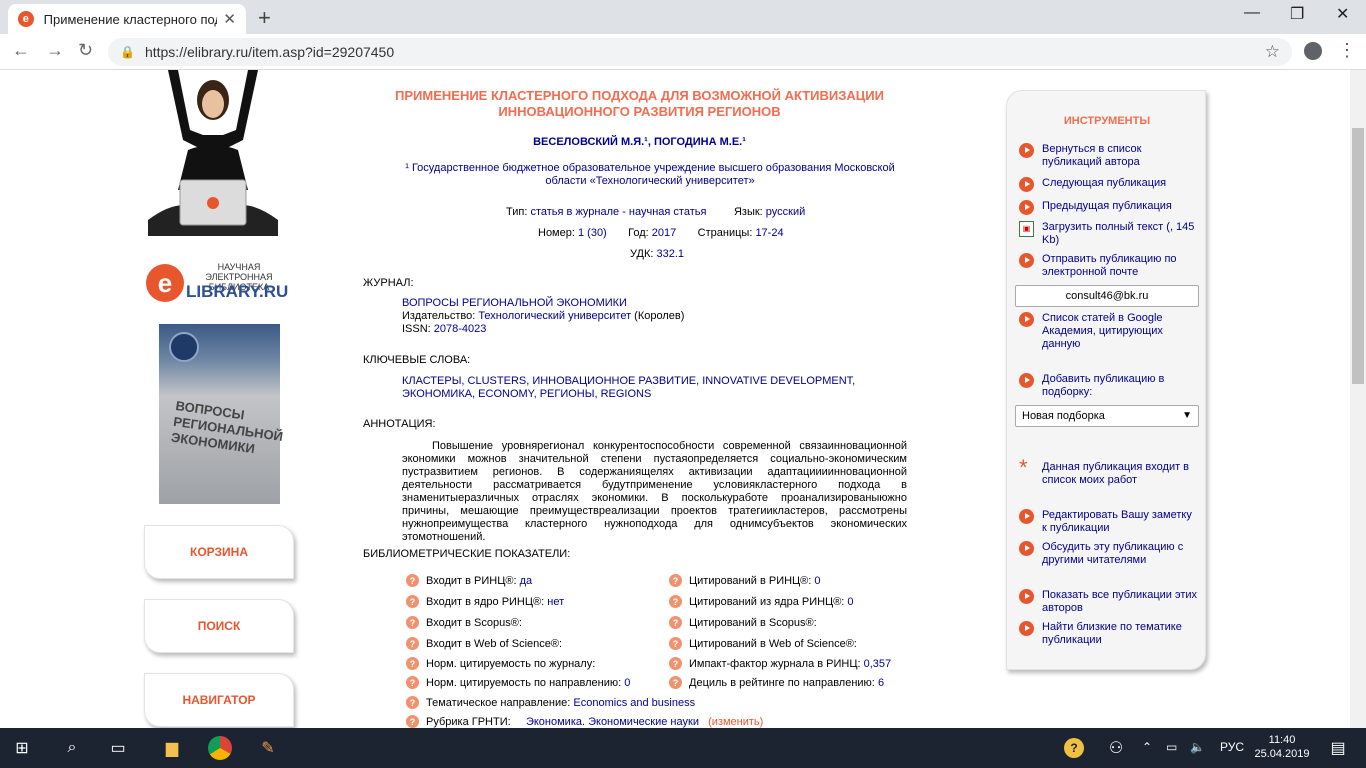  I want to click on journal-link: ВОПРОСЫ РЕГИОНАЛЬНОЙ ЭКОНОМИКИ, so click(514, 303).